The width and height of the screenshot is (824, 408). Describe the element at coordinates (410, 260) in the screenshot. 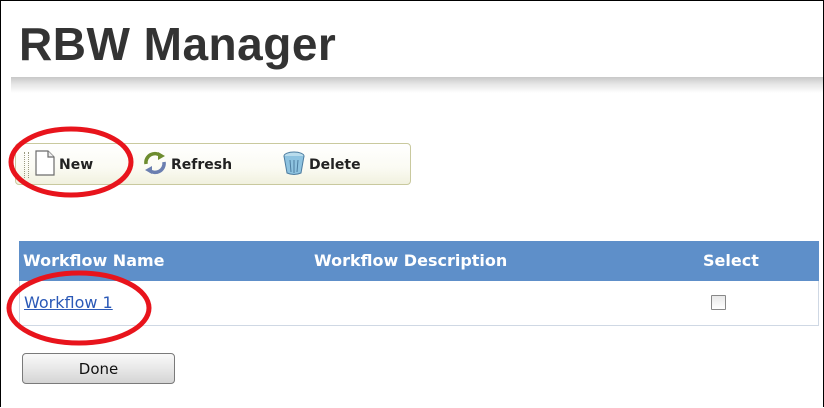

I see `column-header-workflow-description: Workflow Description` at that location.